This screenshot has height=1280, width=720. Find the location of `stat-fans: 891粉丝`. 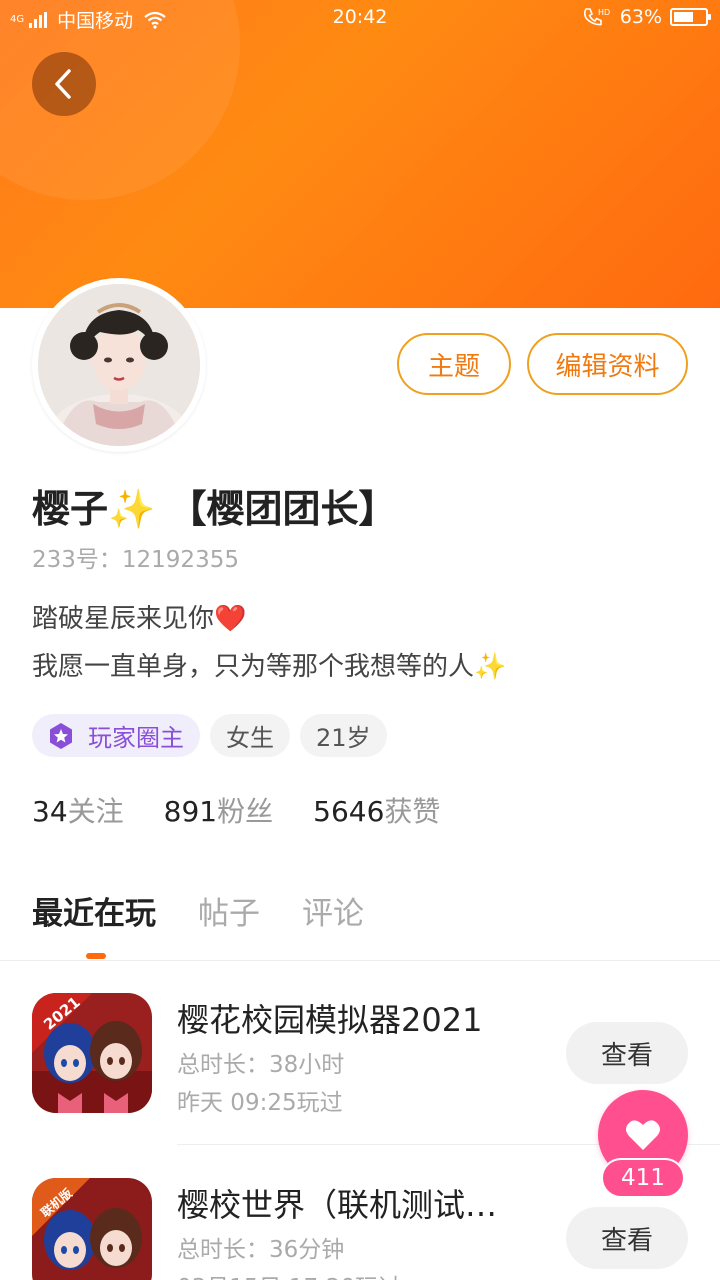

stat-fans: 891粉丝 is located at coordinates (218, 810).